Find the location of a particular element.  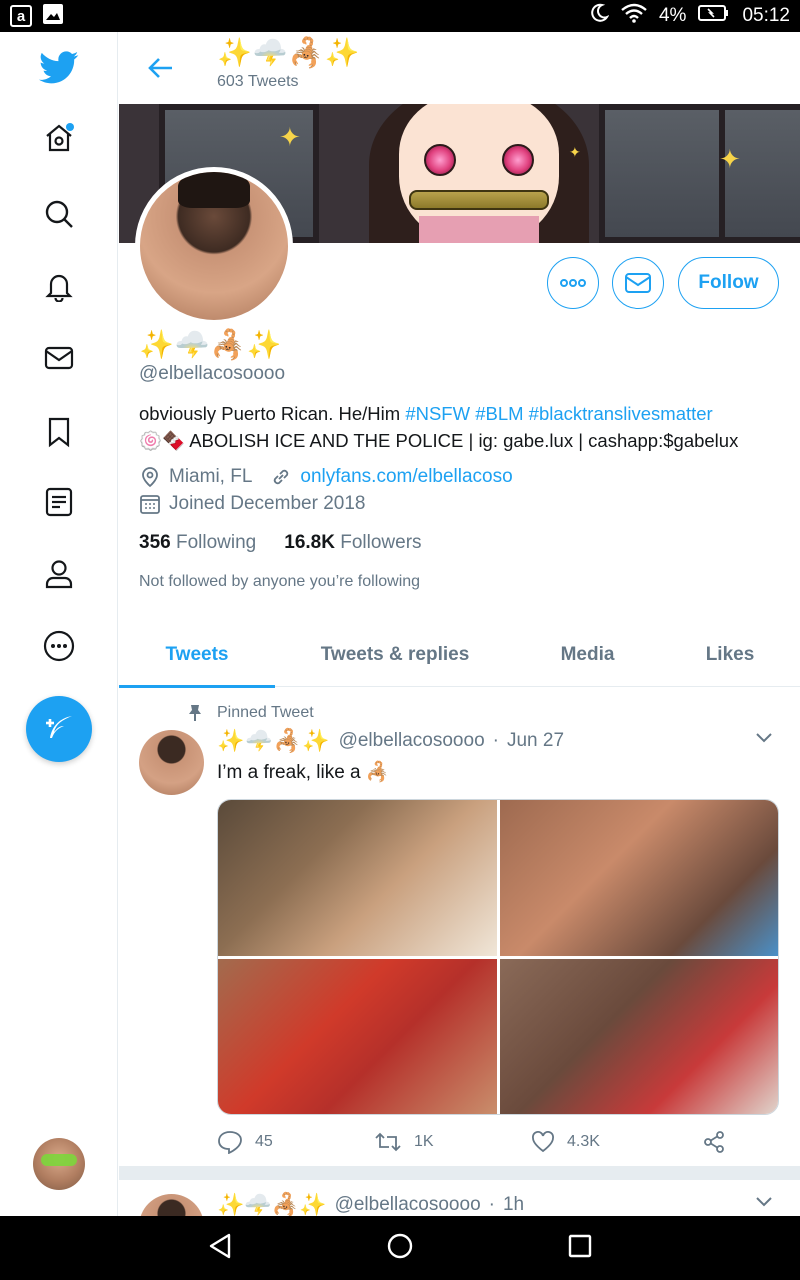

share-icon is located at coordinates (714, 1142).